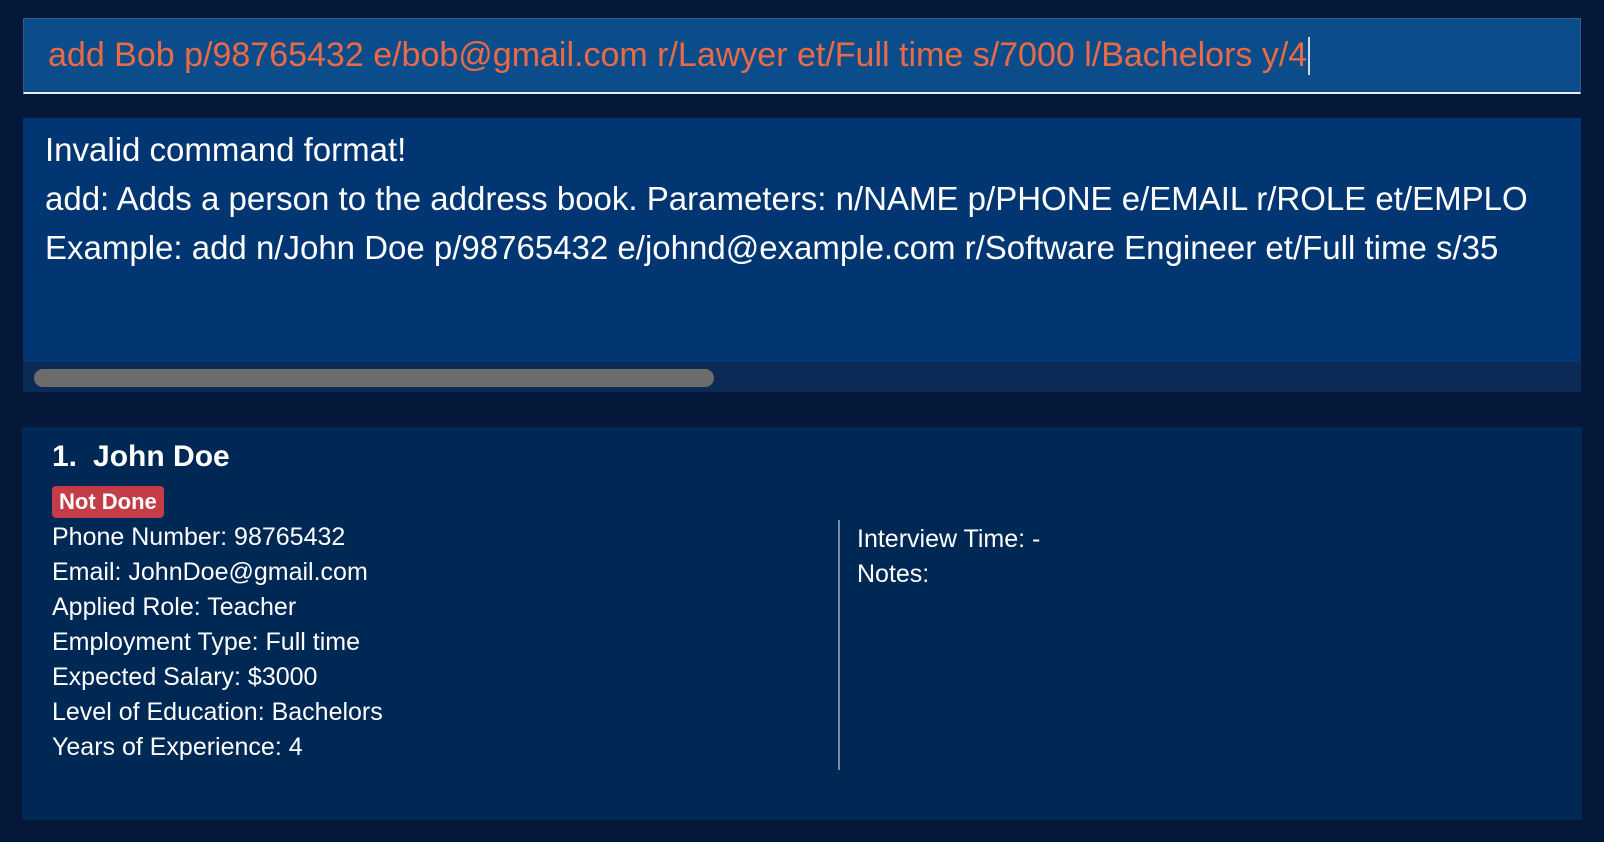 This screenshot has width=1604, height=842. I want to click on result-line-error: Invalid command format!, so click(226, 149).